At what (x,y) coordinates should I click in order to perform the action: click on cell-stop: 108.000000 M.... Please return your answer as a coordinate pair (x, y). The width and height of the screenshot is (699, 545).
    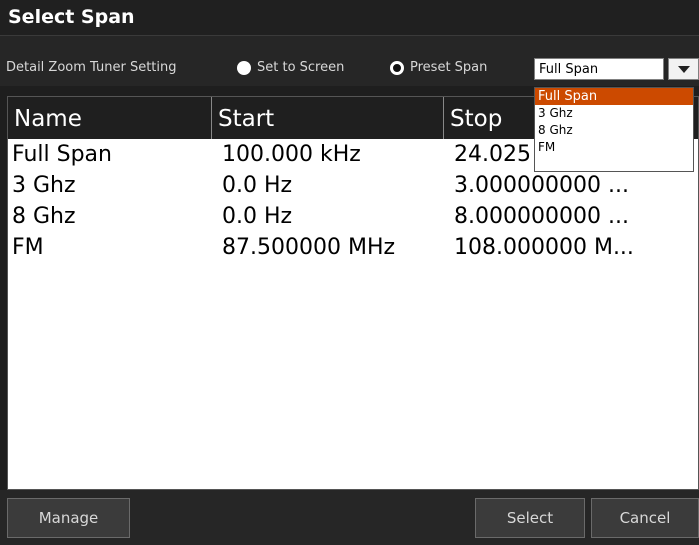
    Looking at the image, I should click on (544, 247).